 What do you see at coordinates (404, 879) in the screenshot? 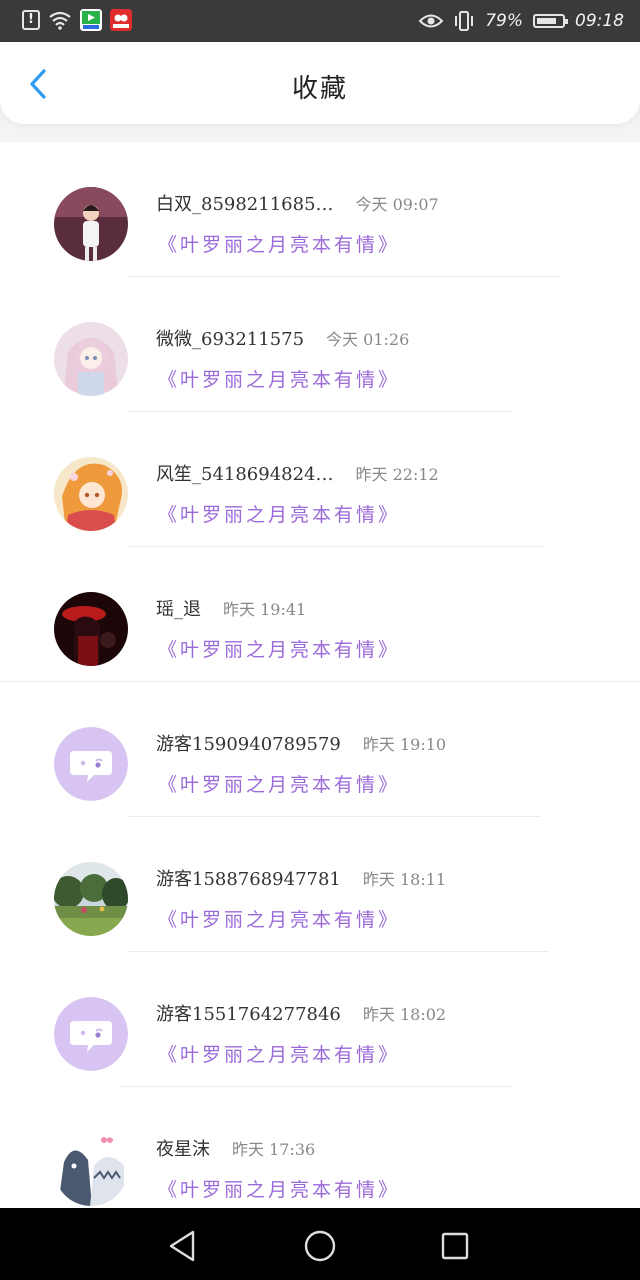
I see `timestamp: 昨天 18:11` at bounding box center [404, 879].